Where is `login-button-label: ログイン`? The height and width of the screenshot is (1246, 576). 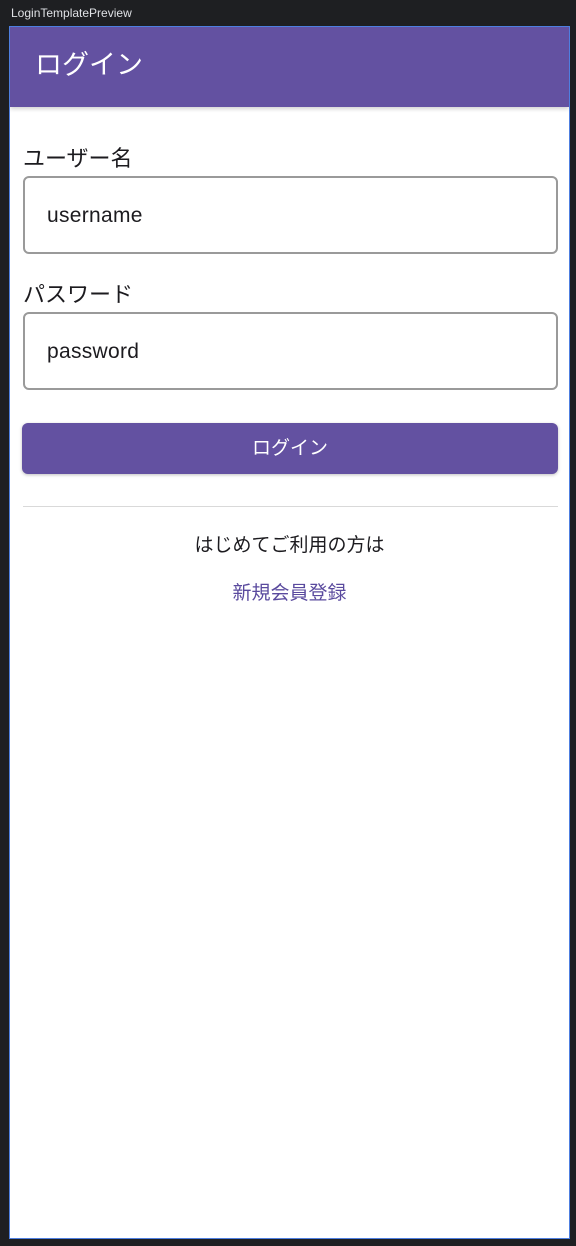
login-button-label: ログイン is located at coordinates (289, 448).